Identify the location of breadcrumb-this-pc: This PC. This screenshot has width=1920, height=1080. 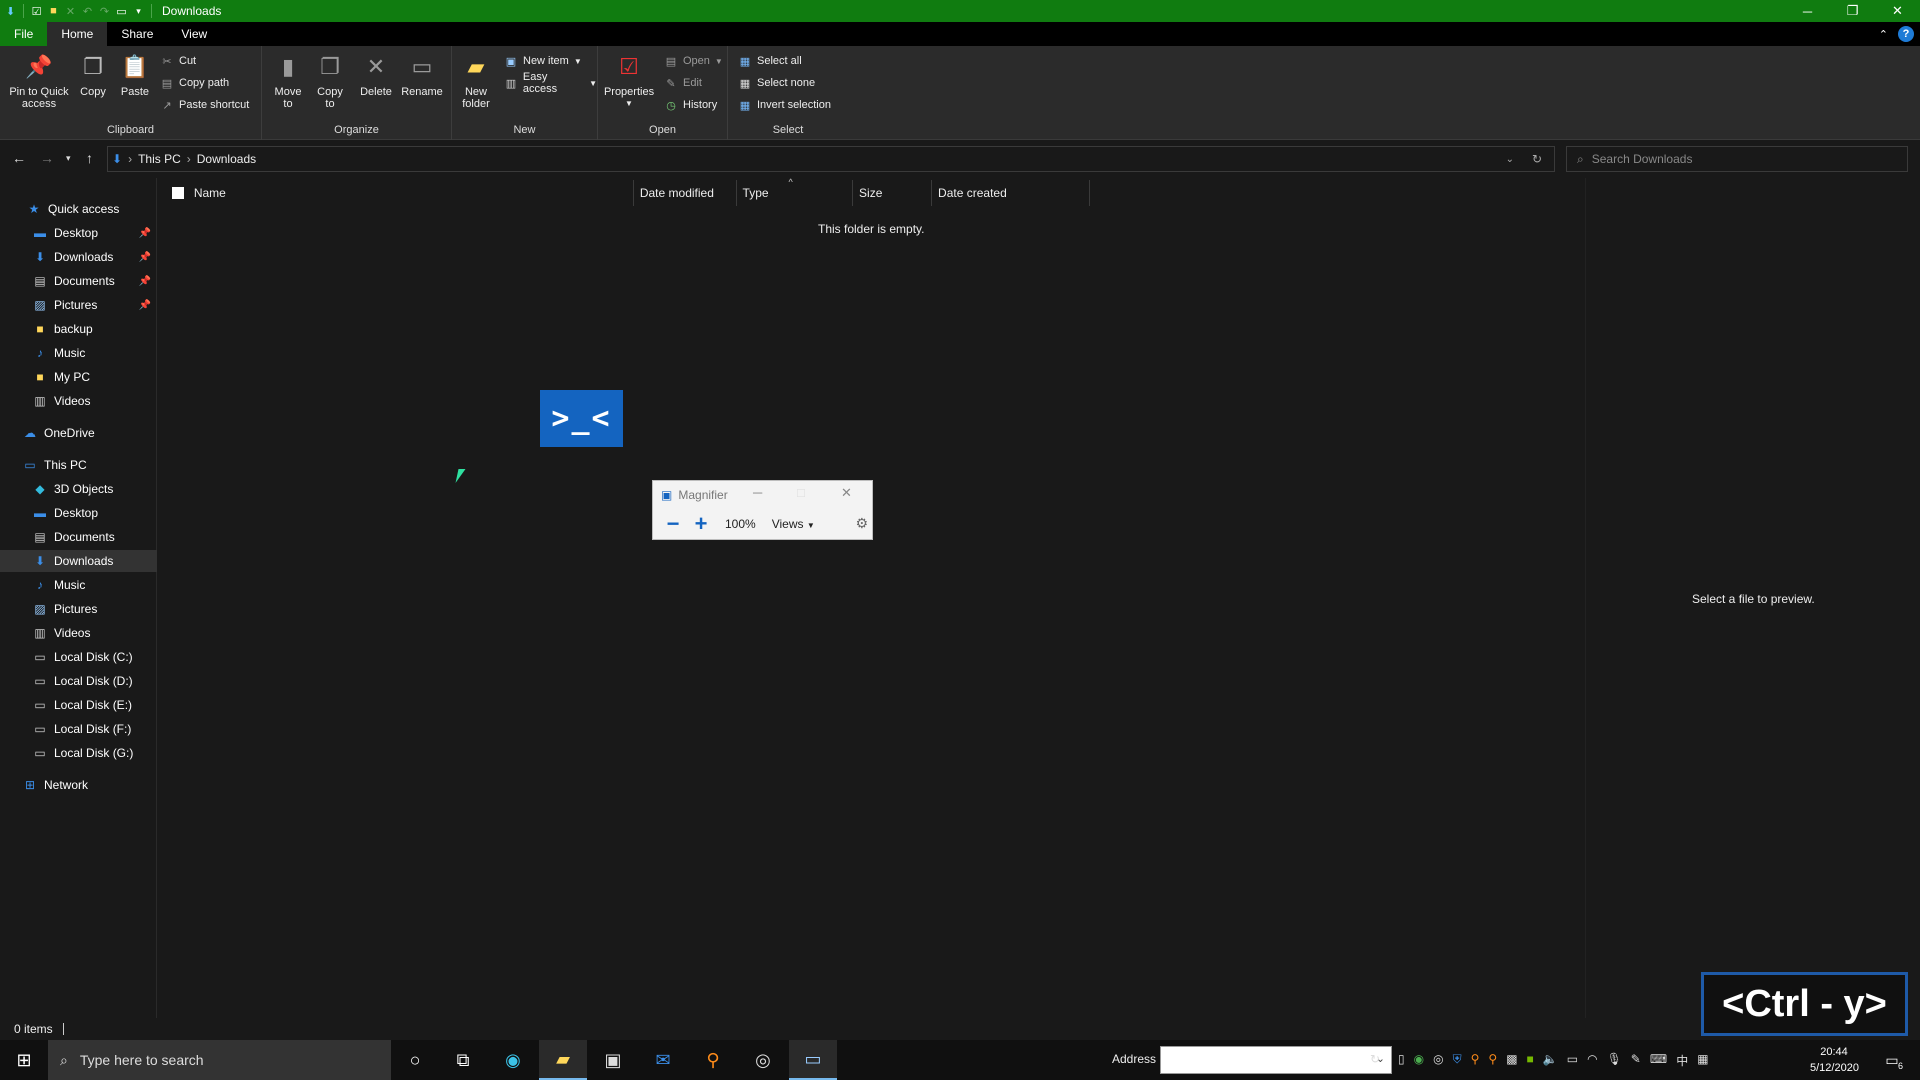
(159, 159).